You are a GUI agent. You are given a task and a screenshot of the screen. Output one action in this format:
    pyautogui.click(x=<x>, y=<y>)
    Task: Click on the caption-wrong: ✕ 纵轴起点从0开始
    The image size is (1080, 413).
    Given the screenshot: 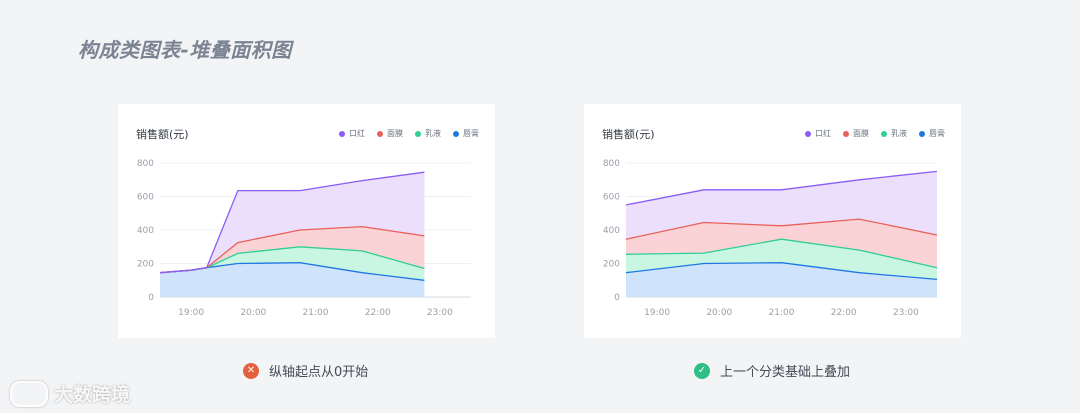 What is the action you would take?
    pyautogui.click(x=305, y=370)
    